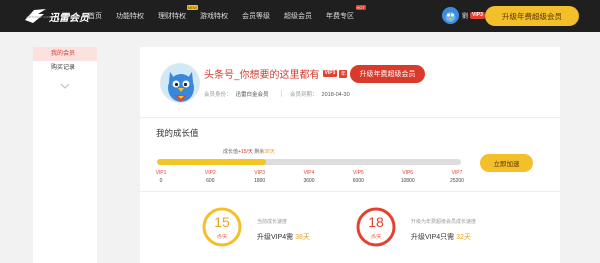 The width and height of the screenshot is (600, 263). I want to click on user-avatar-small, so click(450, 15).